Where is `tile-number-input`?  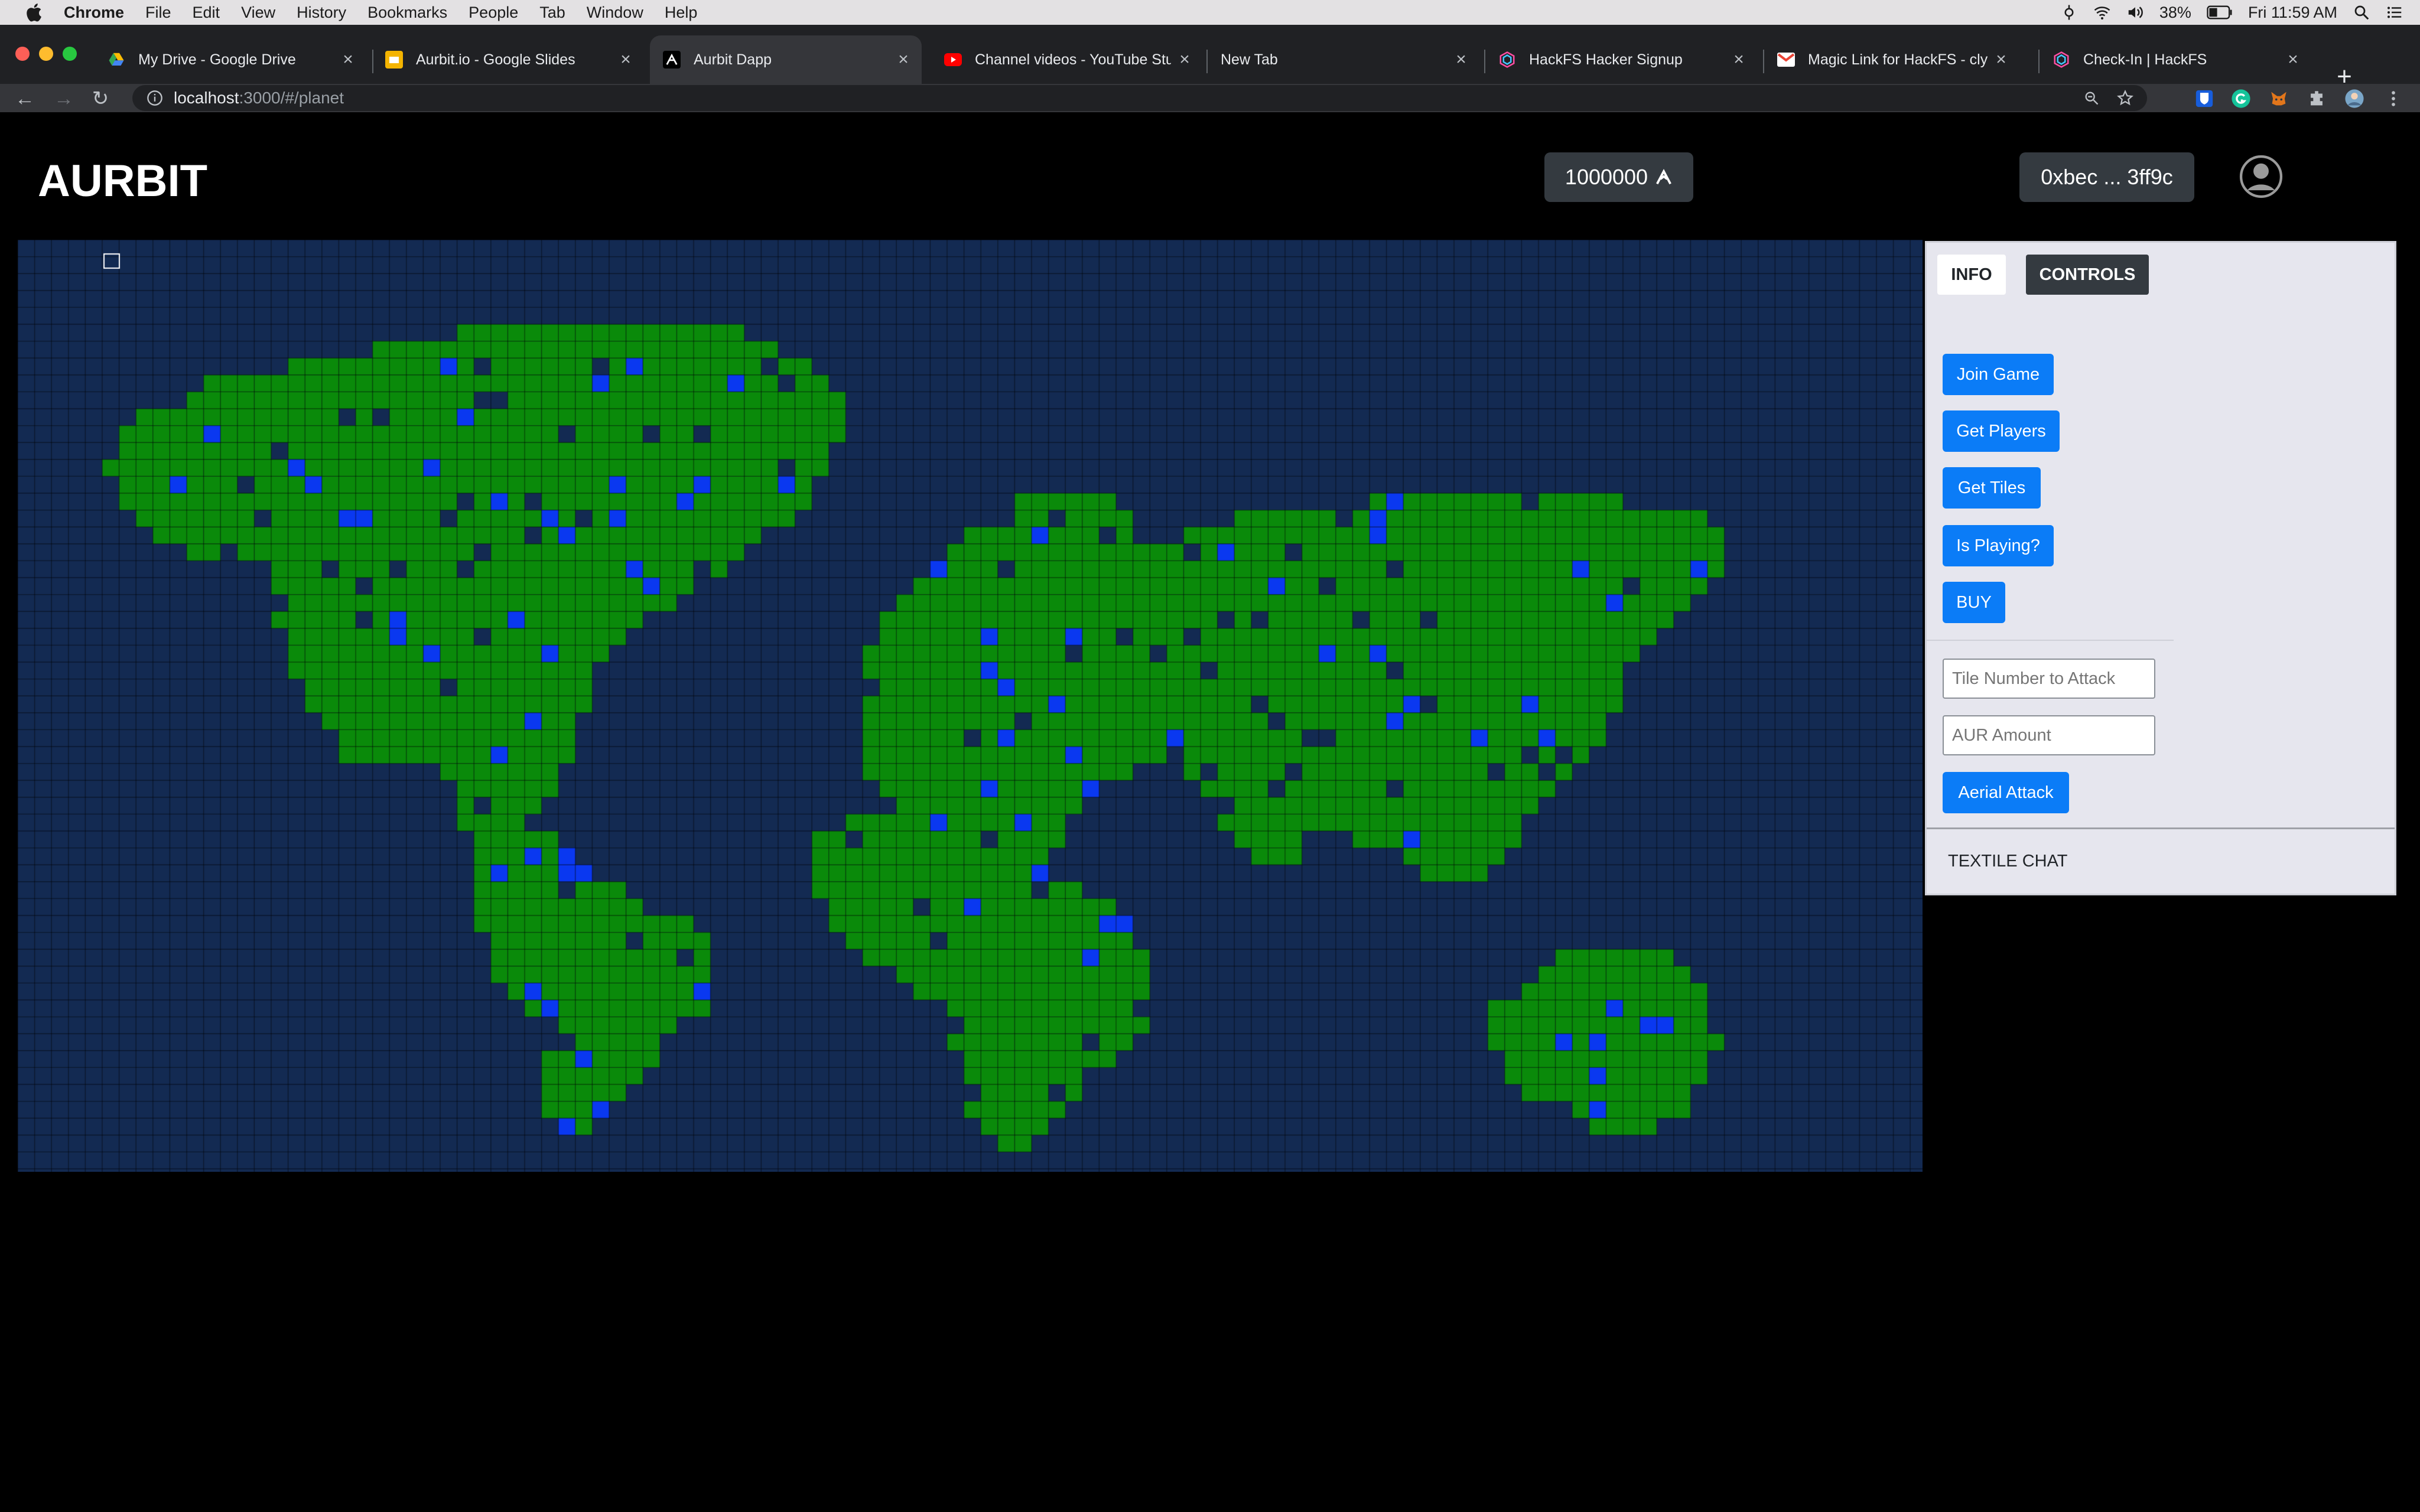 tile-number-input is located at coordinates (2049, 679).